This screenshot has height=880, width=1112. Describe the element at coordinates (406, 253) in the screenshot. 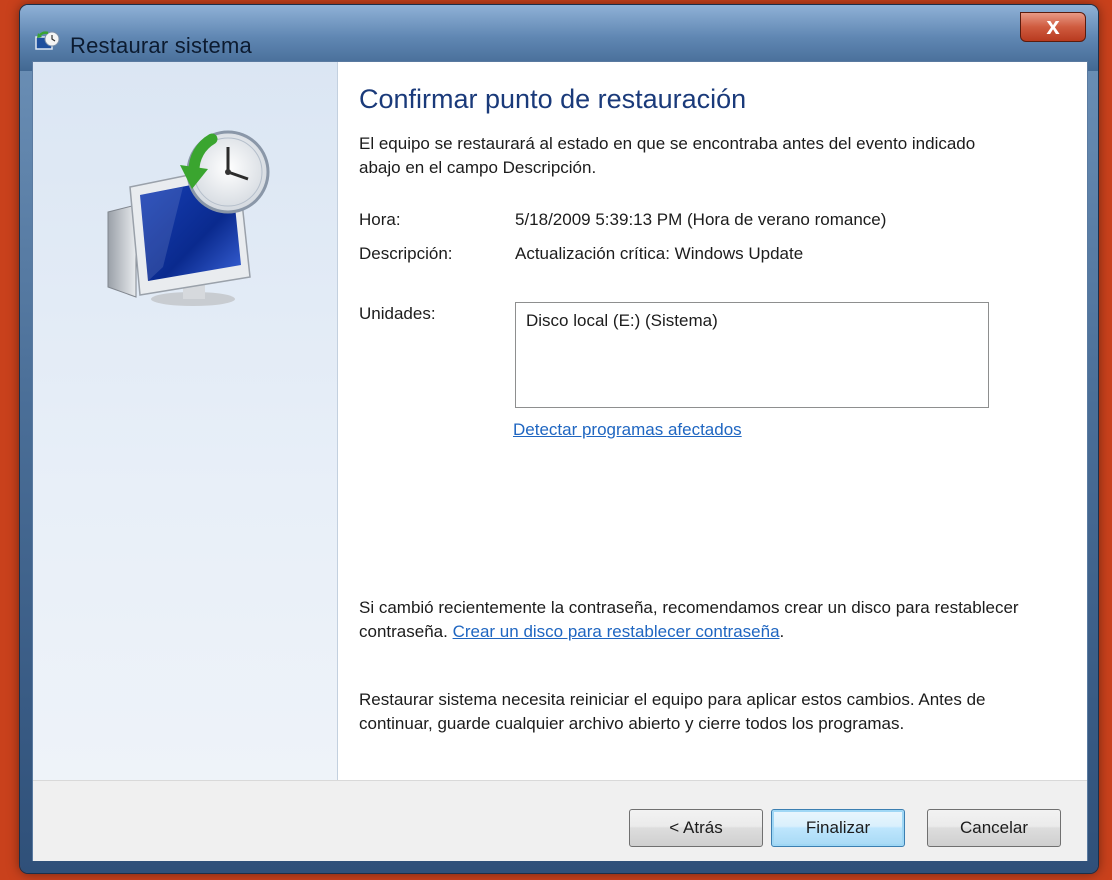

I see `description-label: Descripción:` at that location.